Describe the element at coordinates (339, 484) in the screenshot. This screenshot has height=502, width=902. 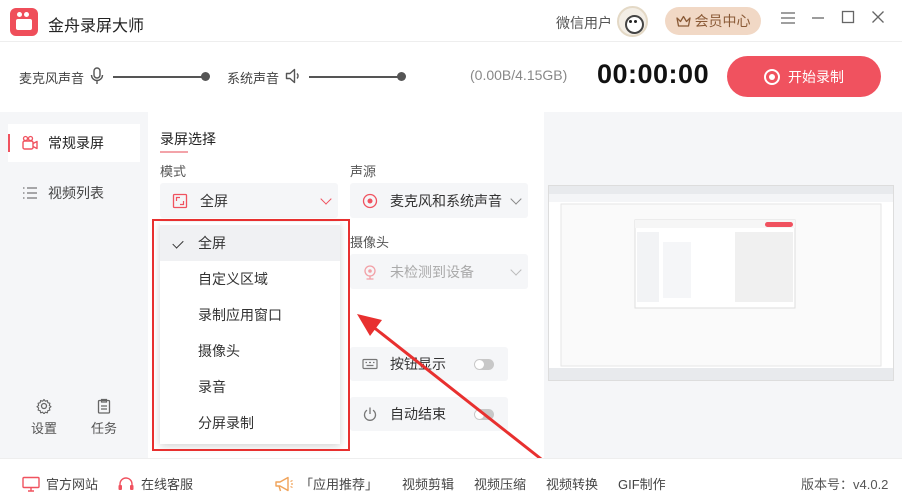
I see `app-recommend-label: 「应用推荐」` at that location.